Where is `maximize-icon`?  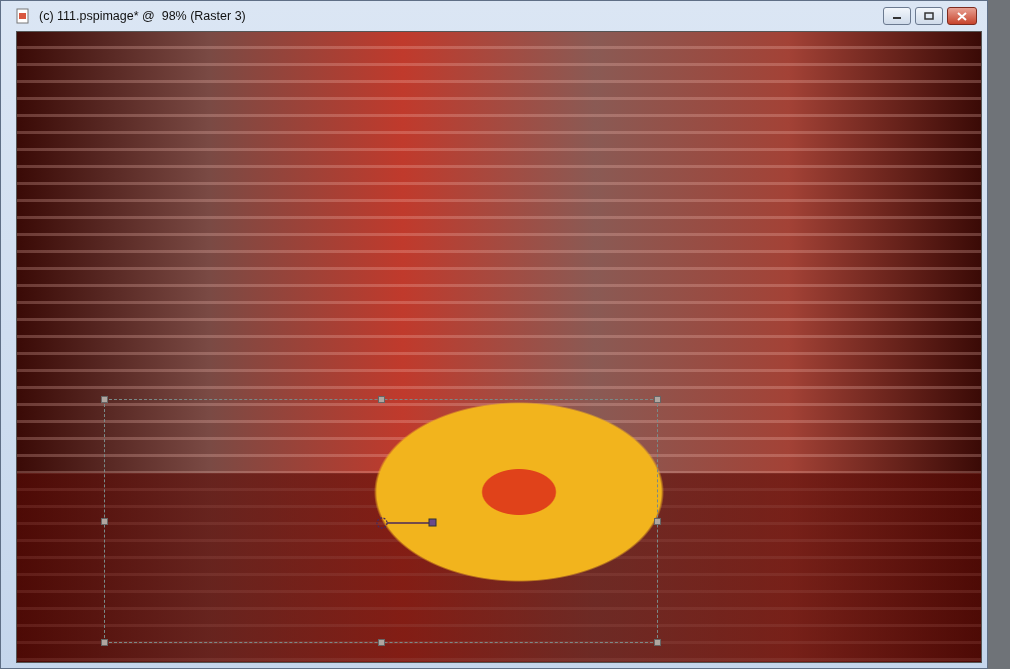 maximize-icon is located at coordinates (929, 16).